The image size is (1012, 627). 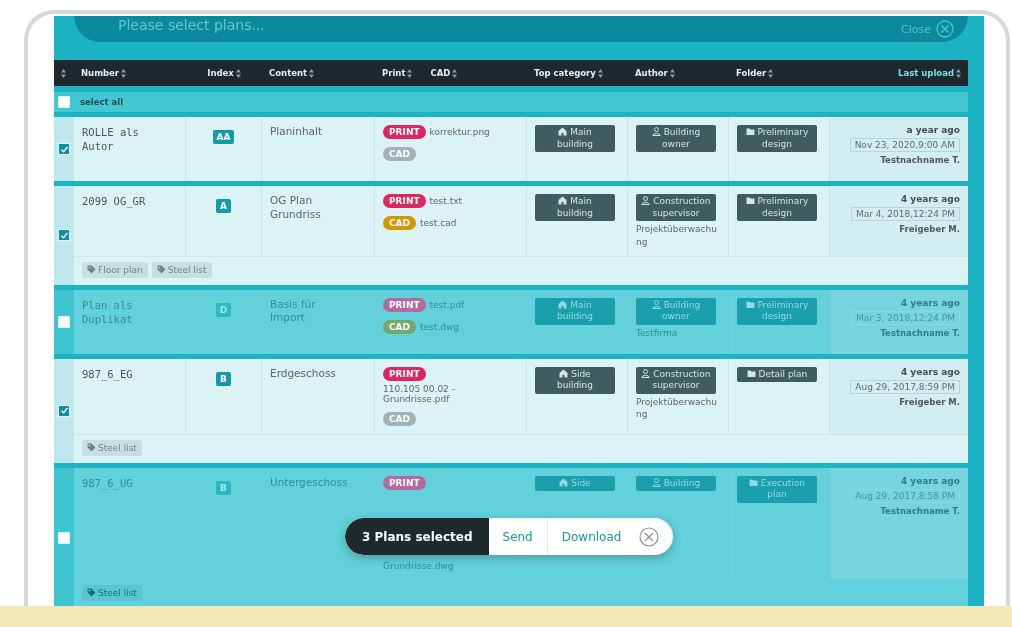 What do you see at coordinates (303, 373) in the screenshot?
I see `plan-content: Erdgeschoss` at bounding box center [303, 373].